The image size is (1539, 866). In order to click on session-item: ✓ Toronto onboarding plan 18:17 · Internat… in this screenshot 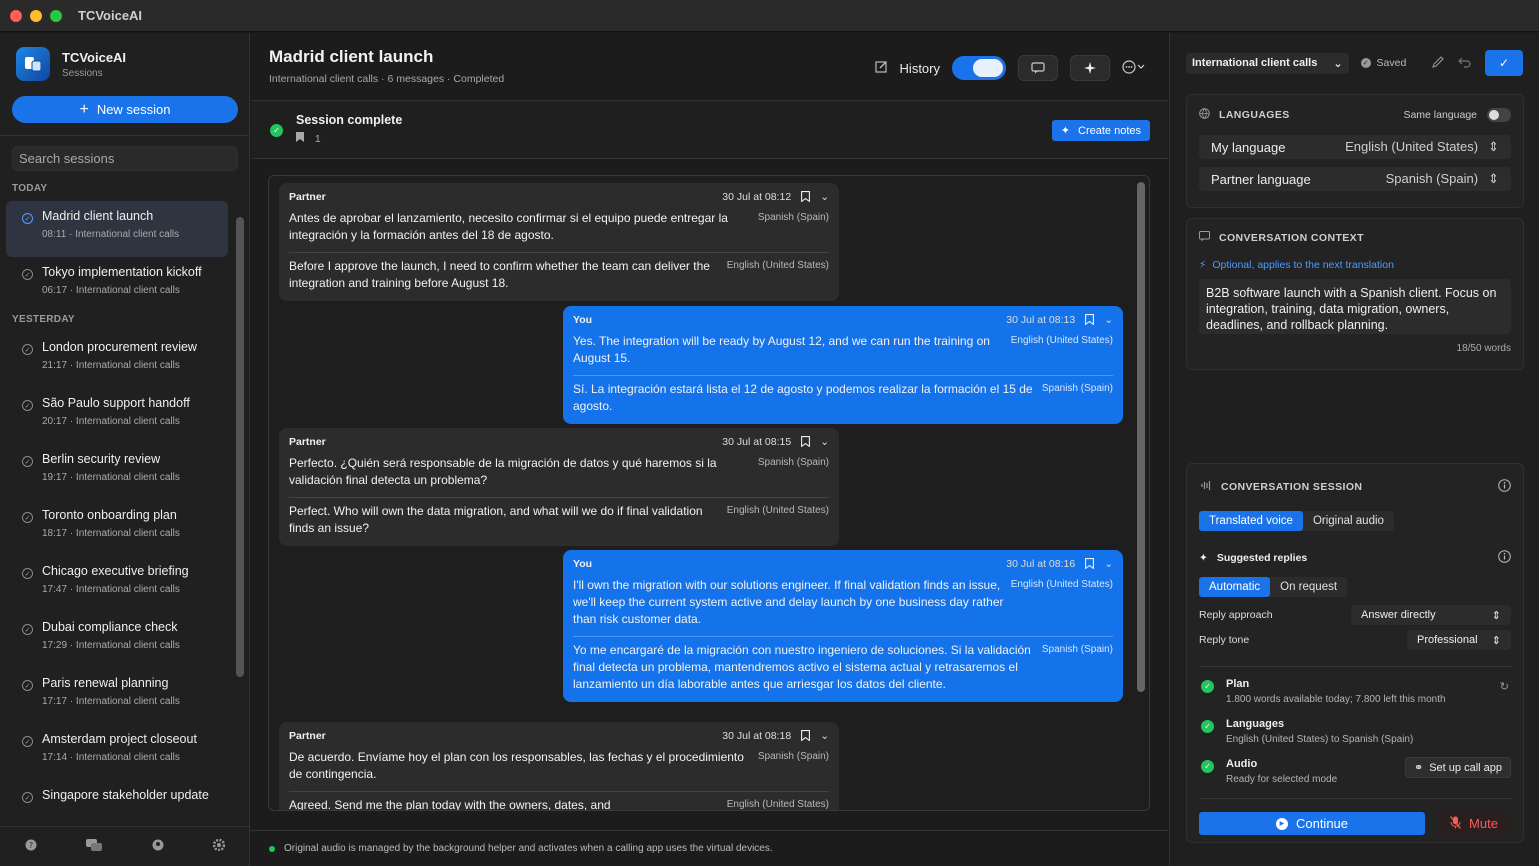, I will do `click(117, 528)`.